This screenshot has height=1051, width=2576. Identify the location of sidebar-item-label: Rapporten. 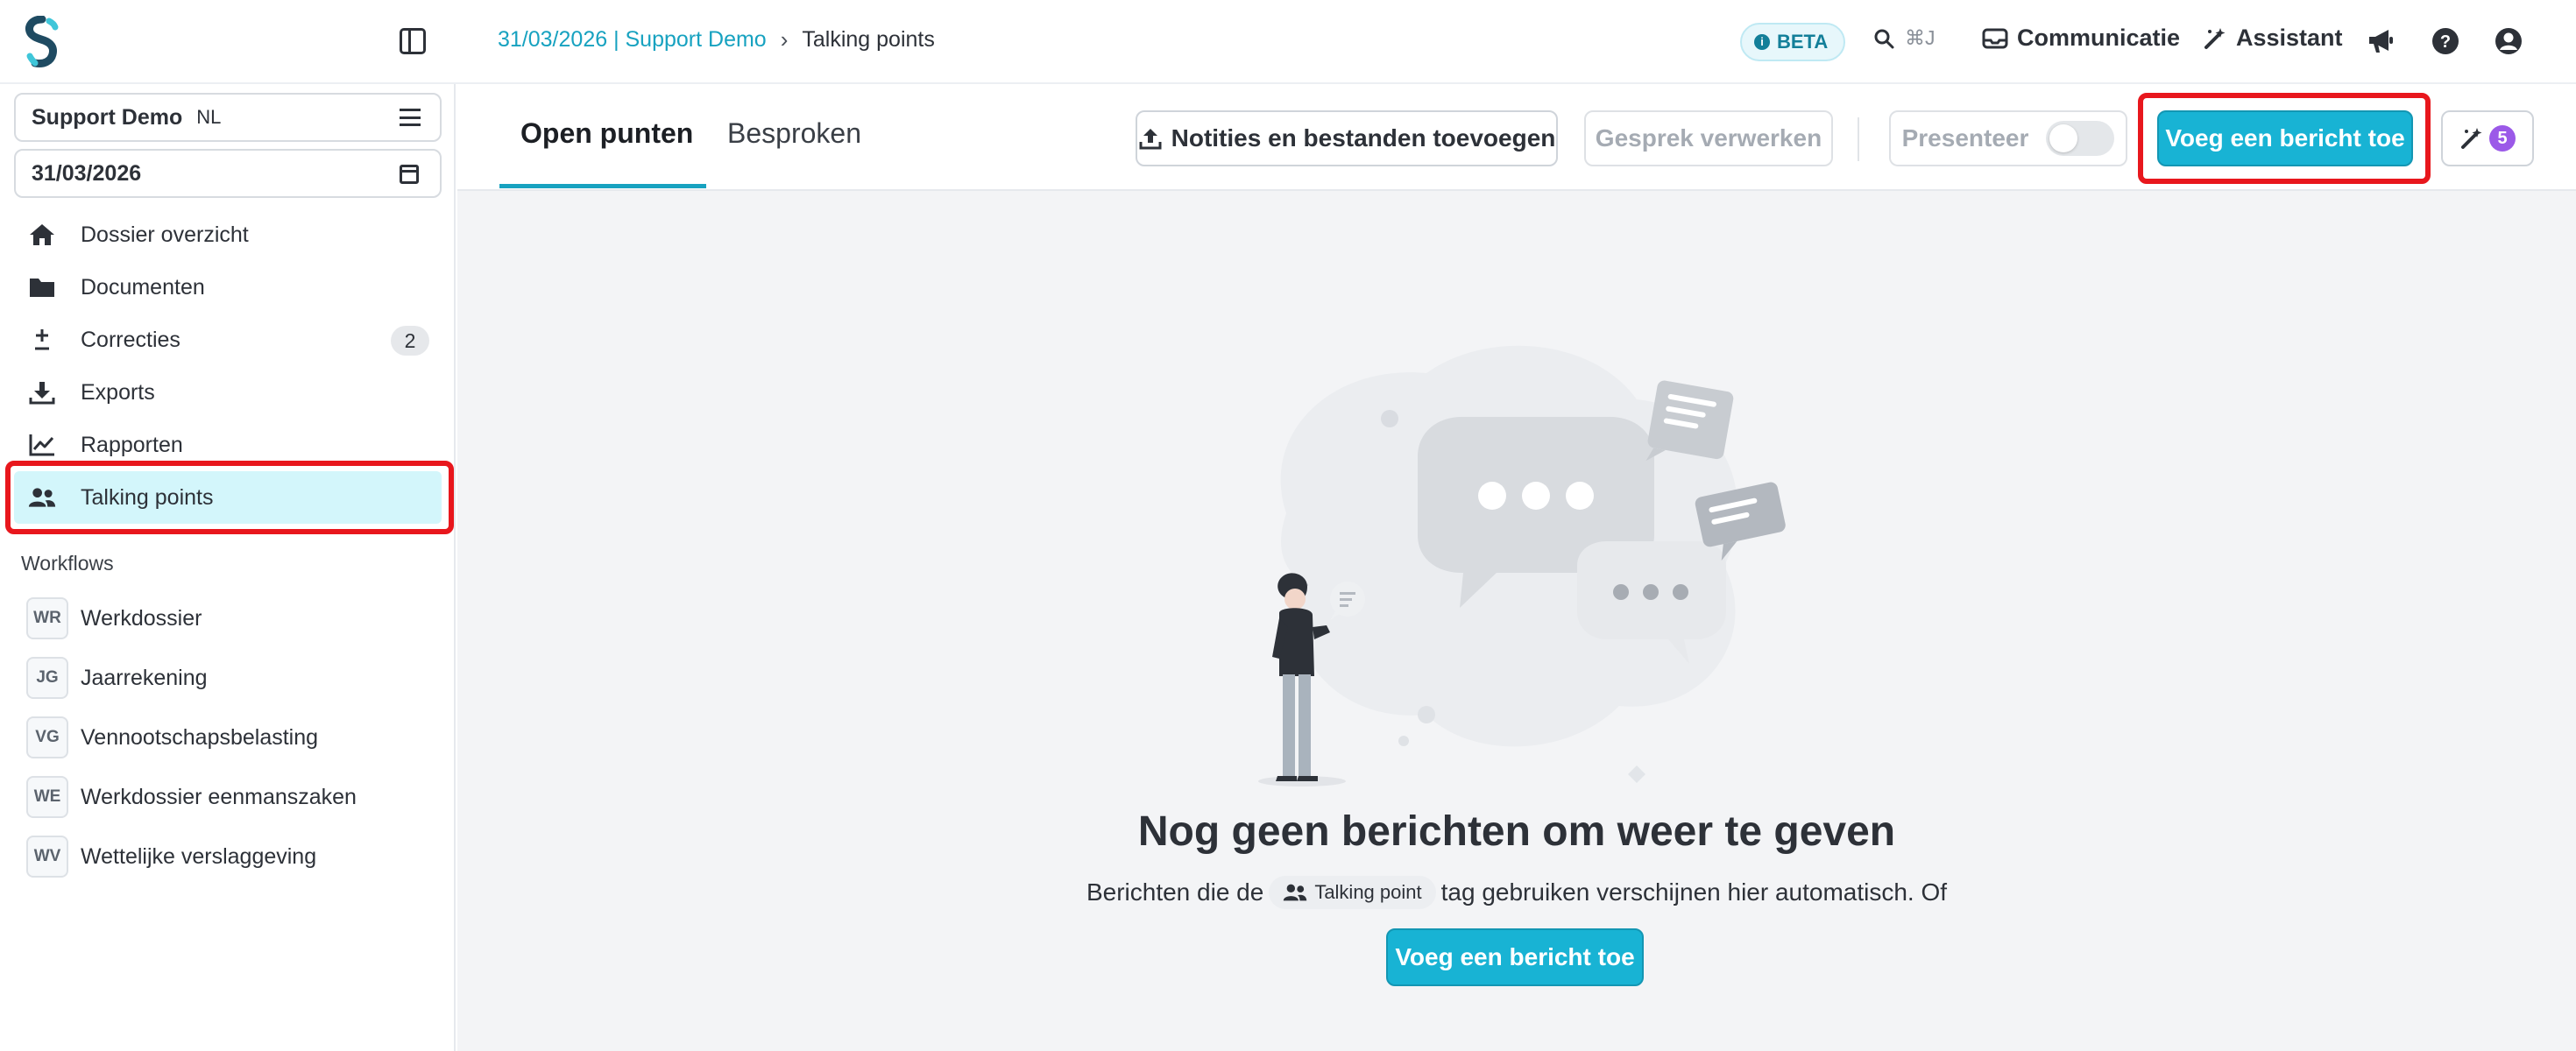
(132, 445).